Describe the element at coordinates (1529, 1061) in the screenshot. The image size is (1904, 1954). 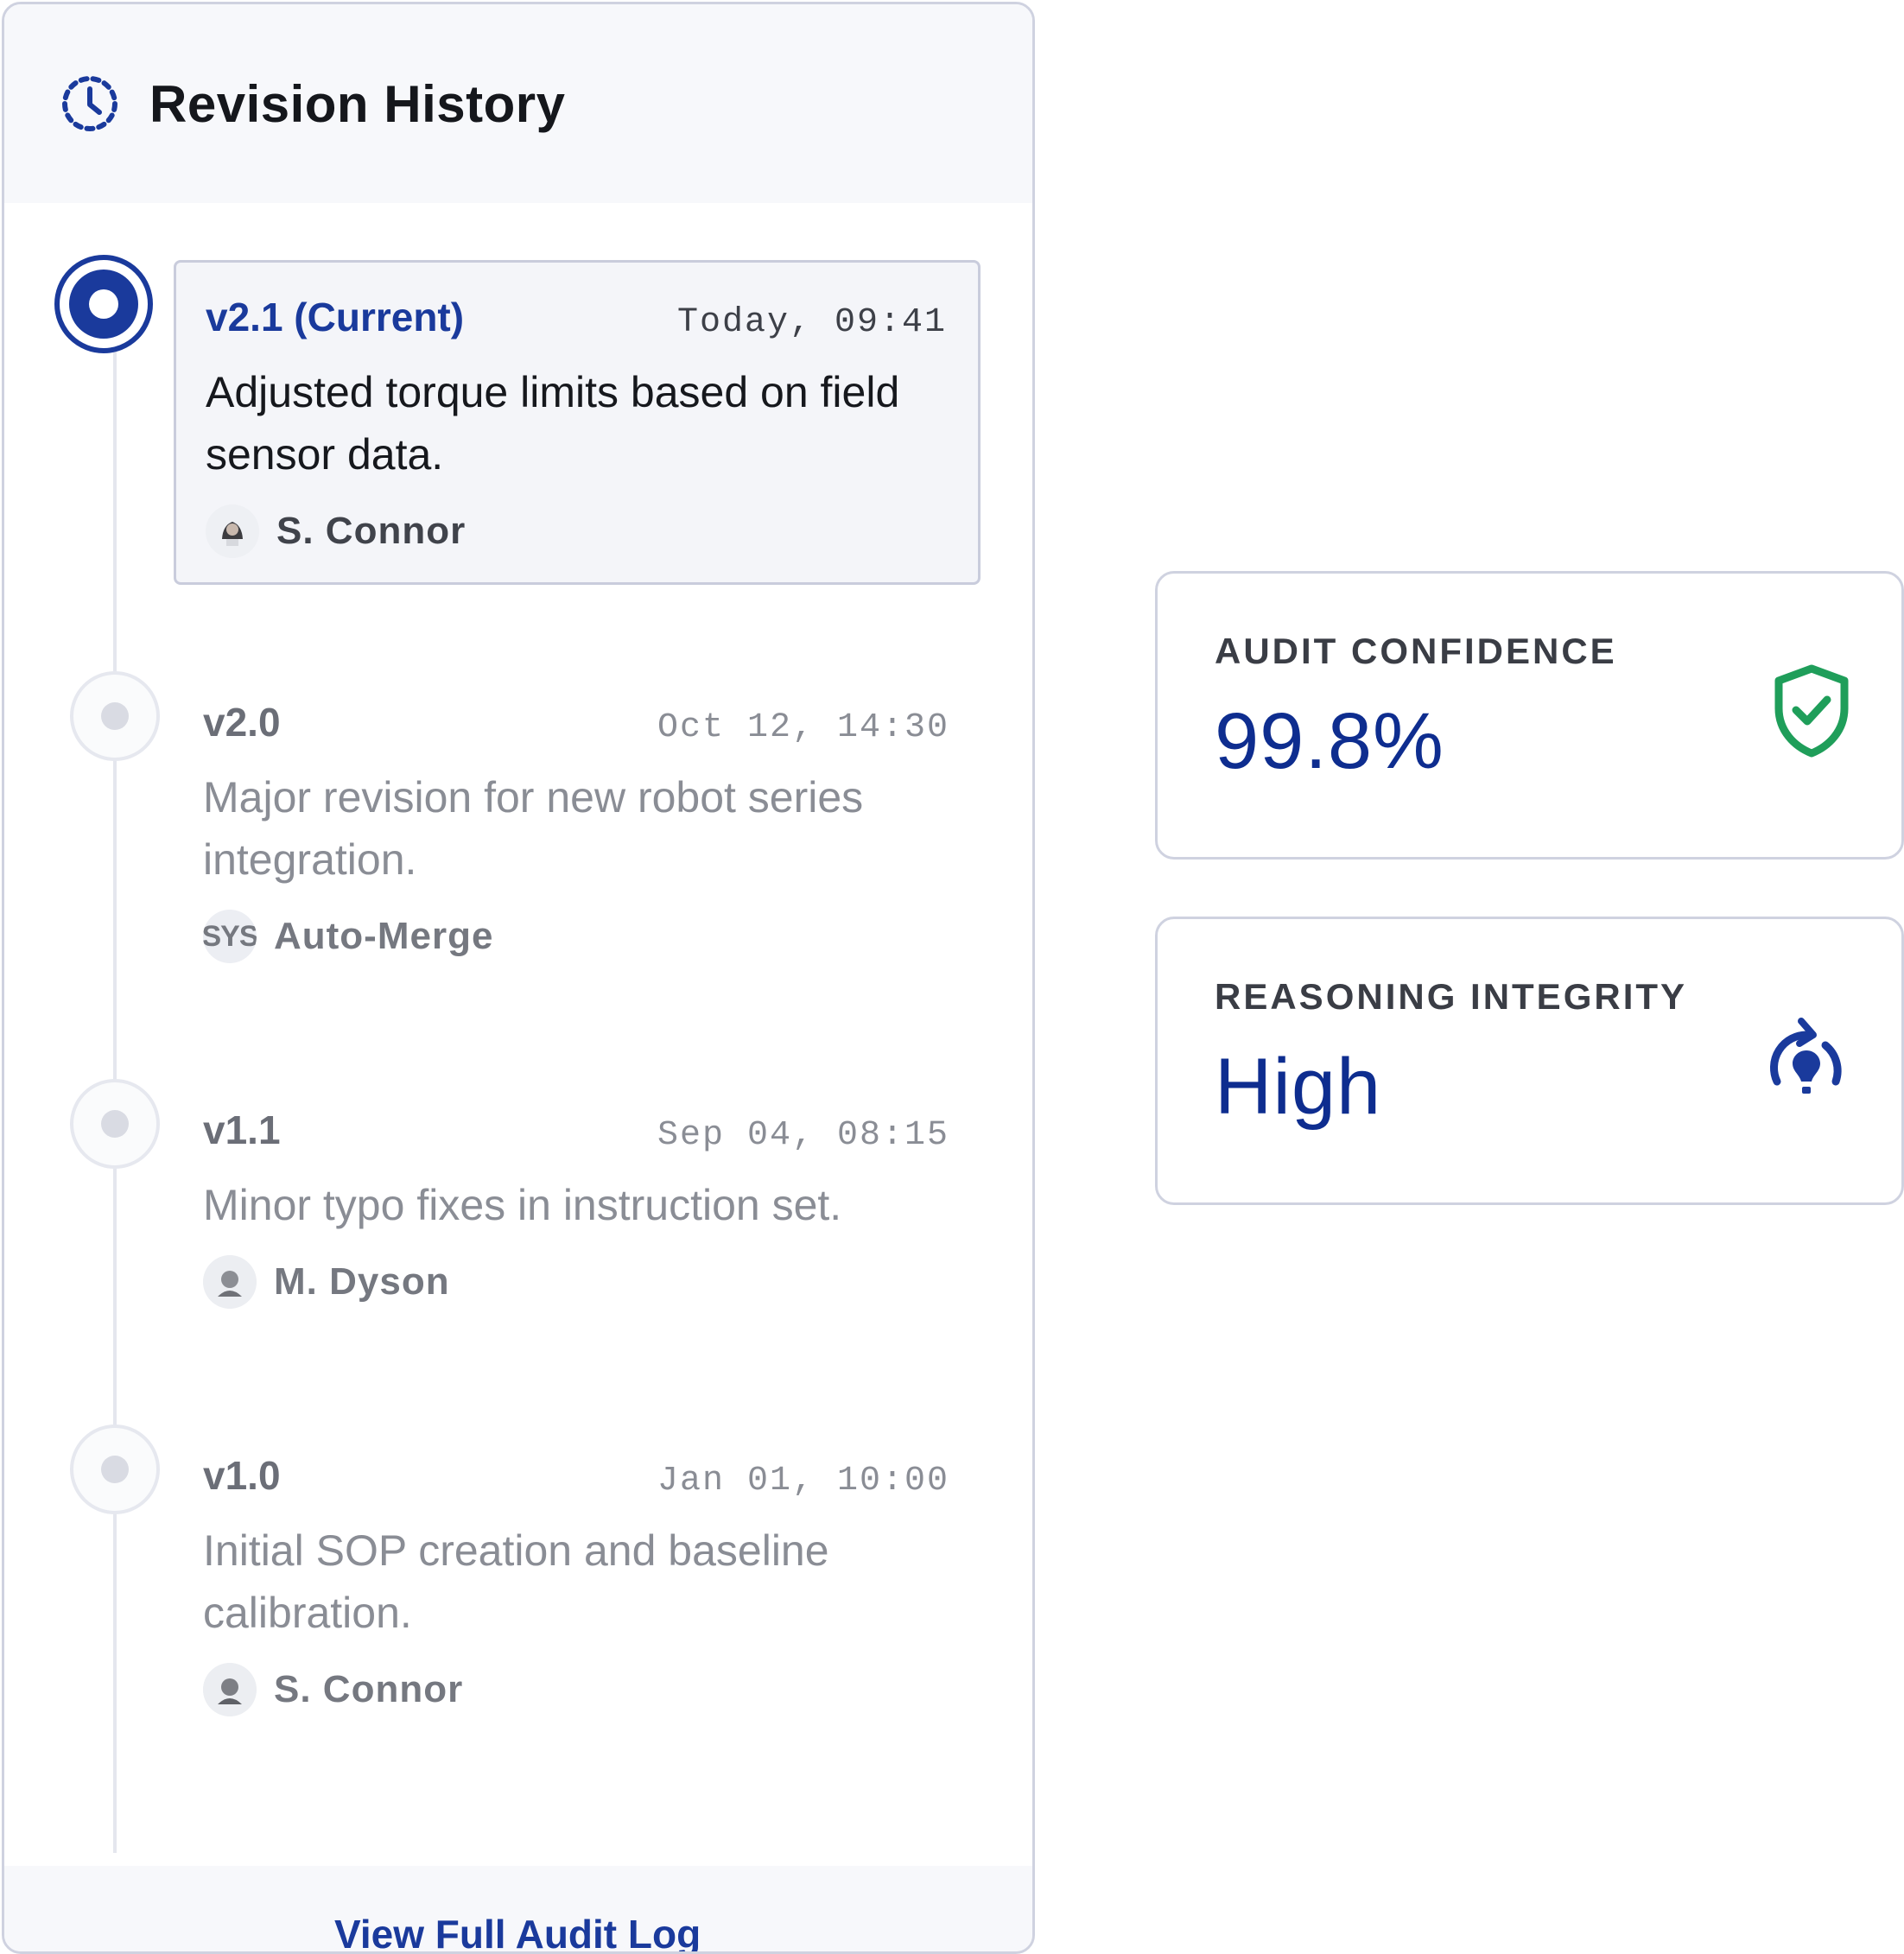
I see `reasoning-integrity-card: REASONING INTEGRITY High` at that location.